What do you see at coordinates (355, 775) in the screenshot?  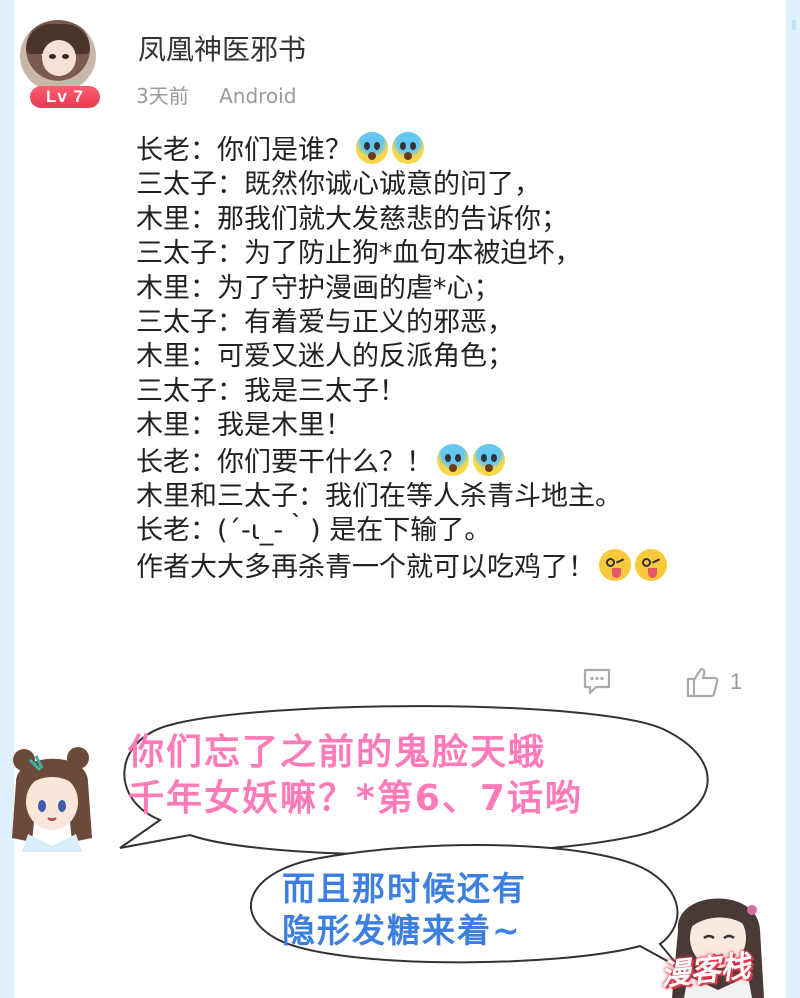 I see `pink-bubble-text: 你们忘了之前的鬼脸天蛾 千年女妖嘛？*第6、7话哟` at bounding box center [355, 775].